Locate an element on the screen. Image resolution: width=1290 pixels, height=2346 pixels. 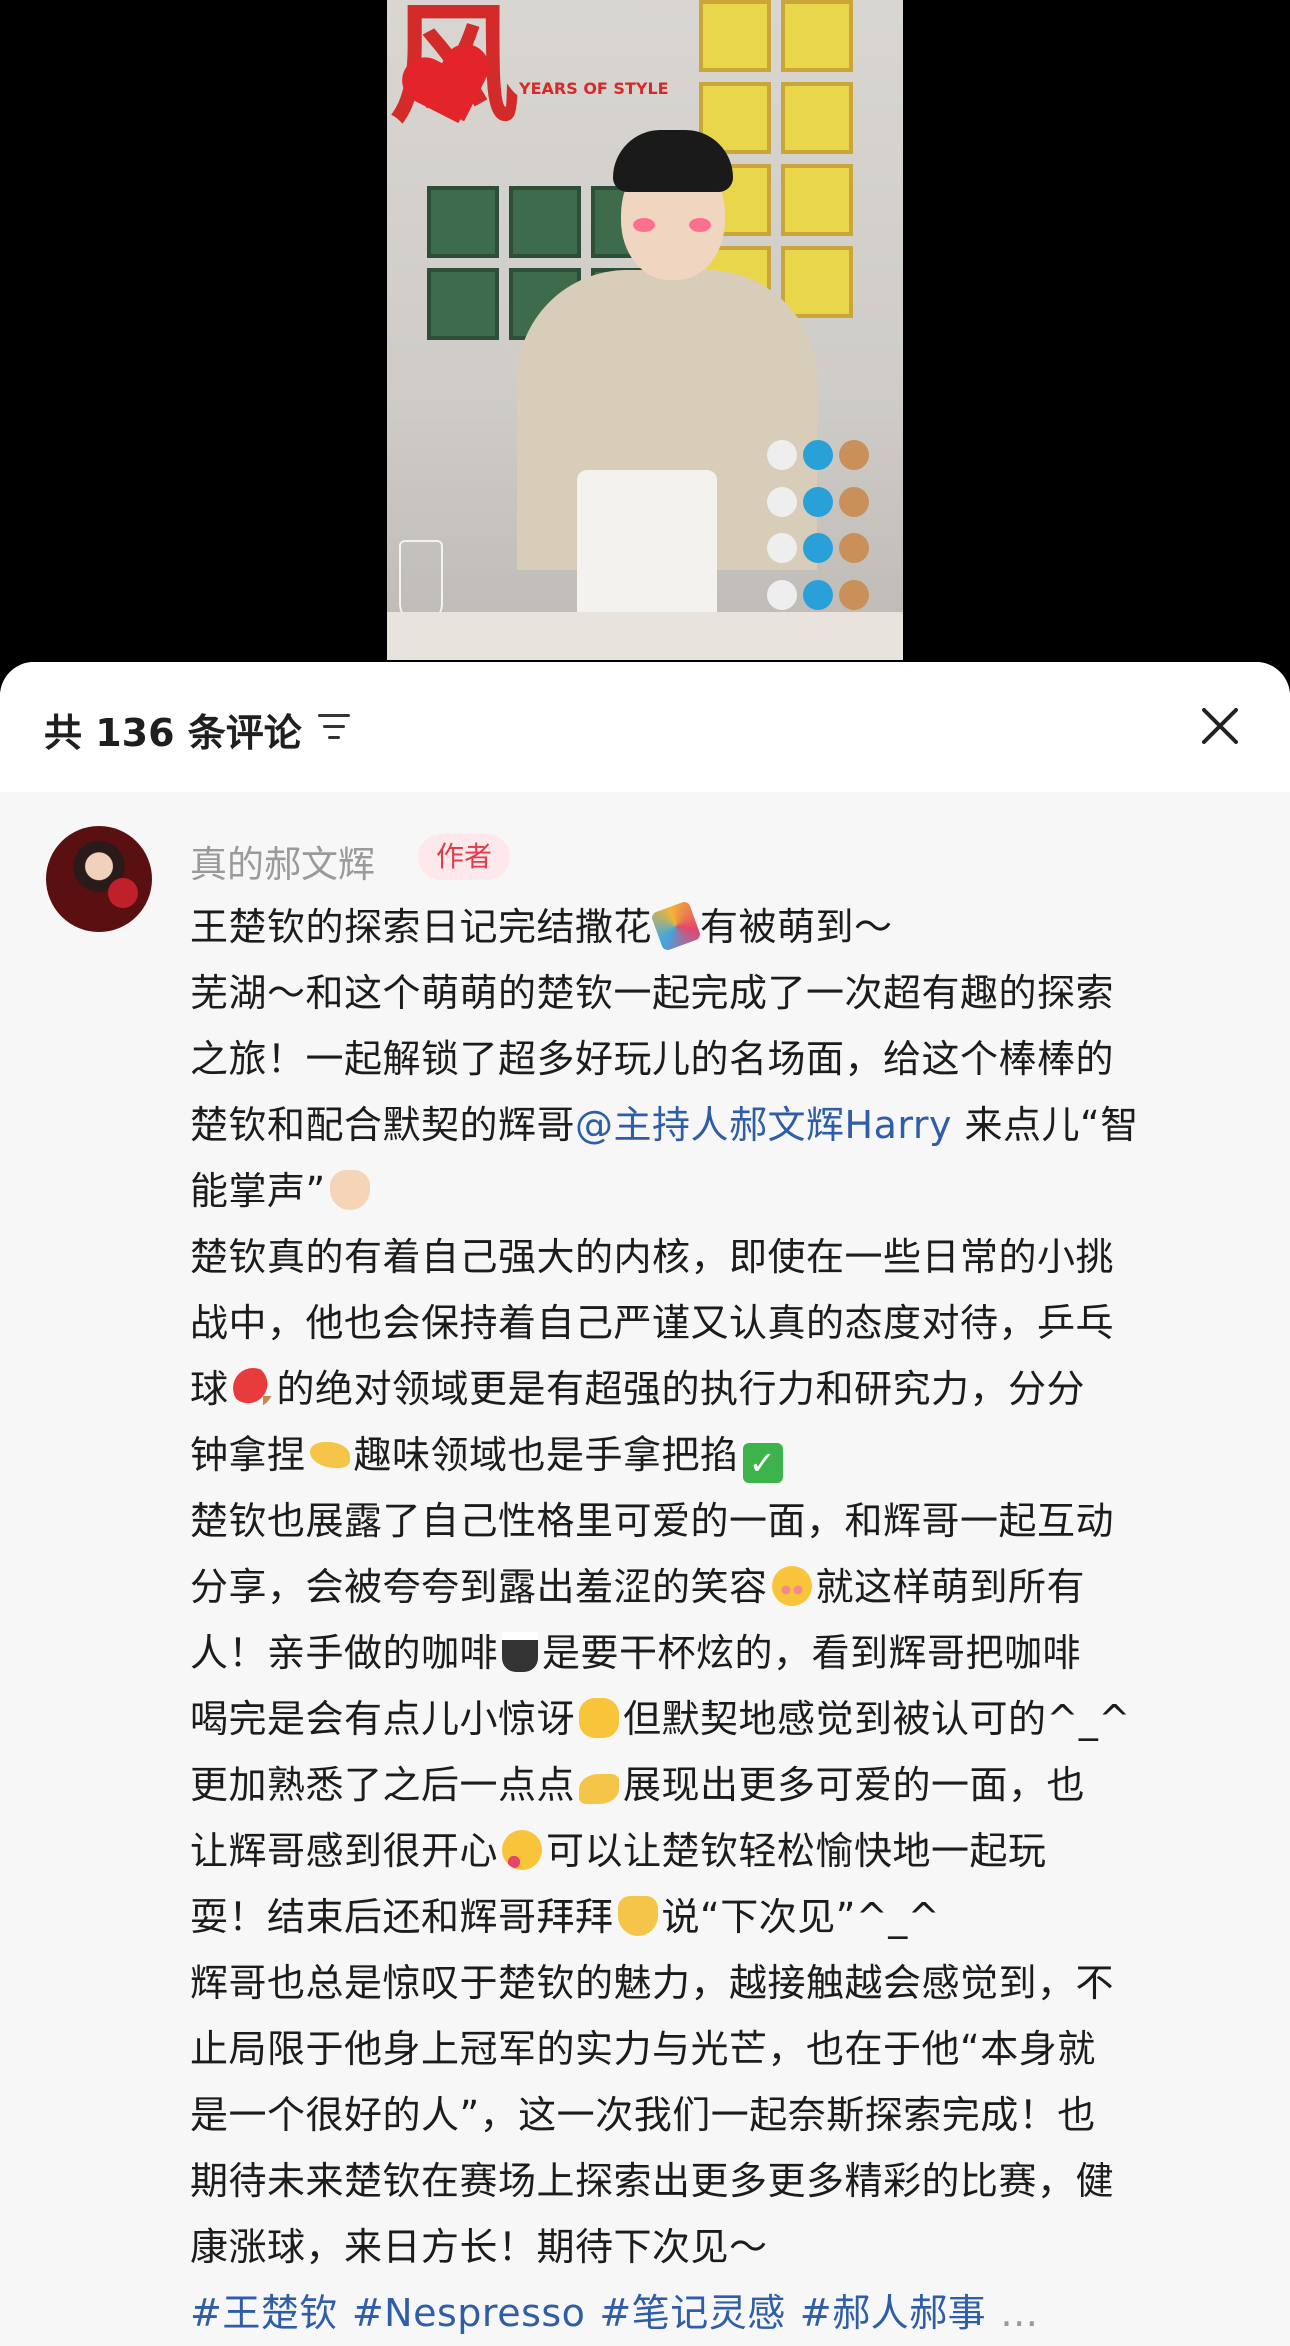
hashtag-link: #Nespresso is located at coordinates (469, 2313).